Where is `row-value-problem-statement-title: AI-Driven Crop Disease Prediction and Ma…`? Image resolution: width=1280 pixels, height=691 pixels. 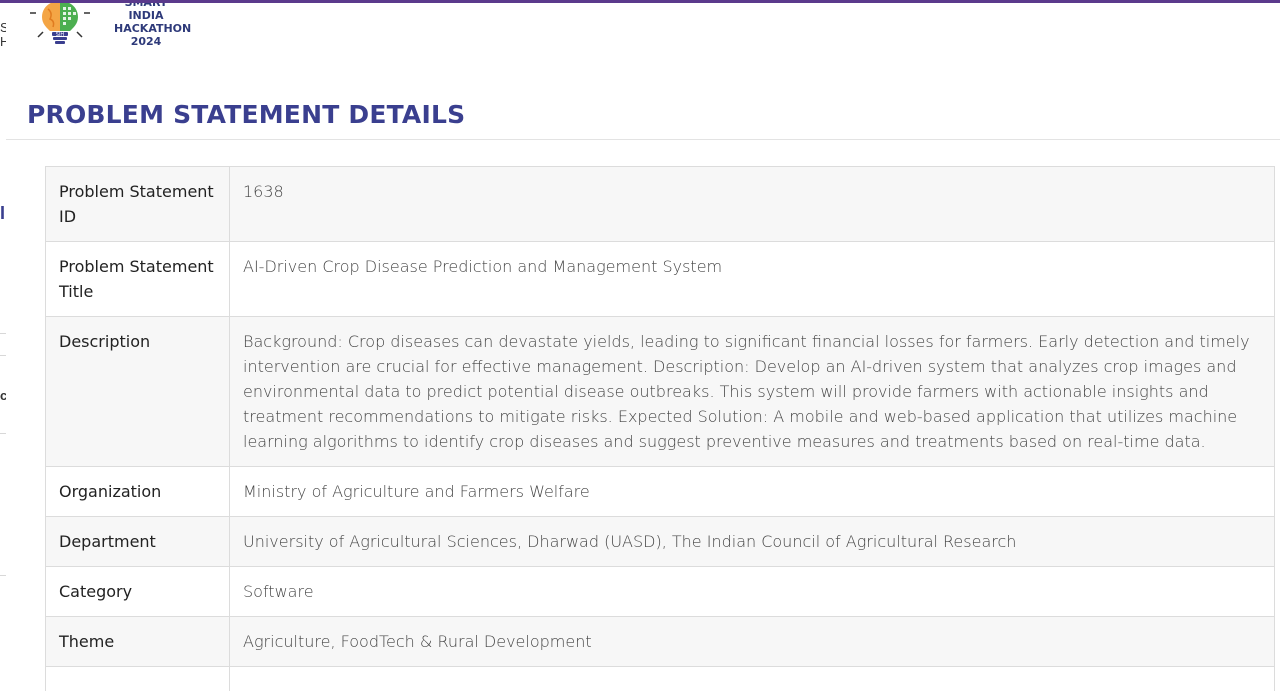
row-value-problem-statement-title: AI-Driven Crop Disease Prediction and Ma… is located at coordinates (752, 279).